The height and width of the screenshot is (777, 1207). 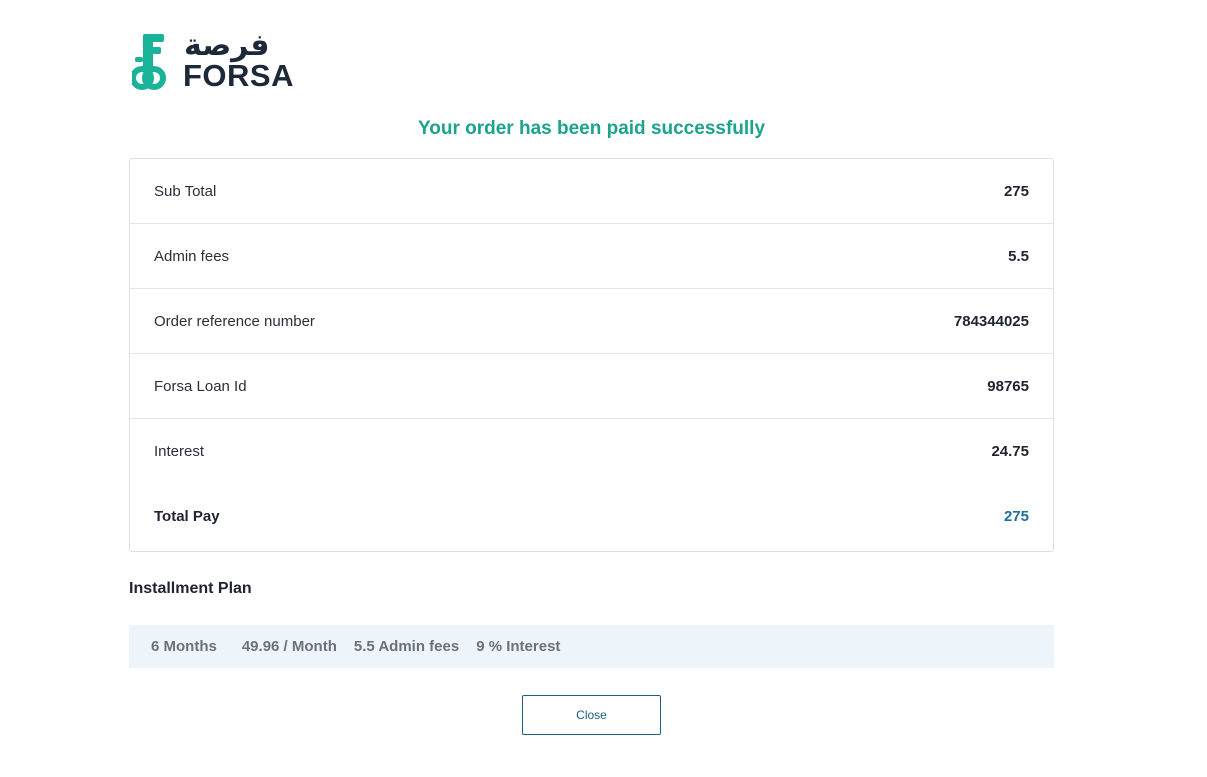 I want to click on success-message: Your order has been paid successfully, so click(x=591, y=128).